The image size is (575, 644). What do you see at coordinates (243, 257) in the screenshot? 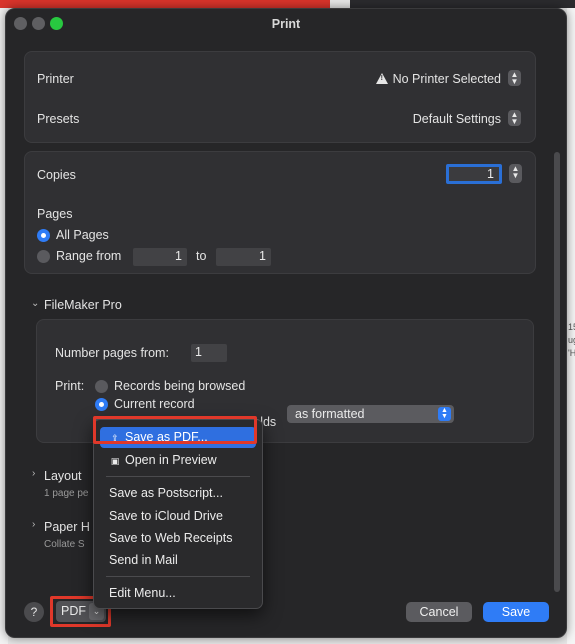
I see `range-to-field: 1` at bounding box center [243, 257].